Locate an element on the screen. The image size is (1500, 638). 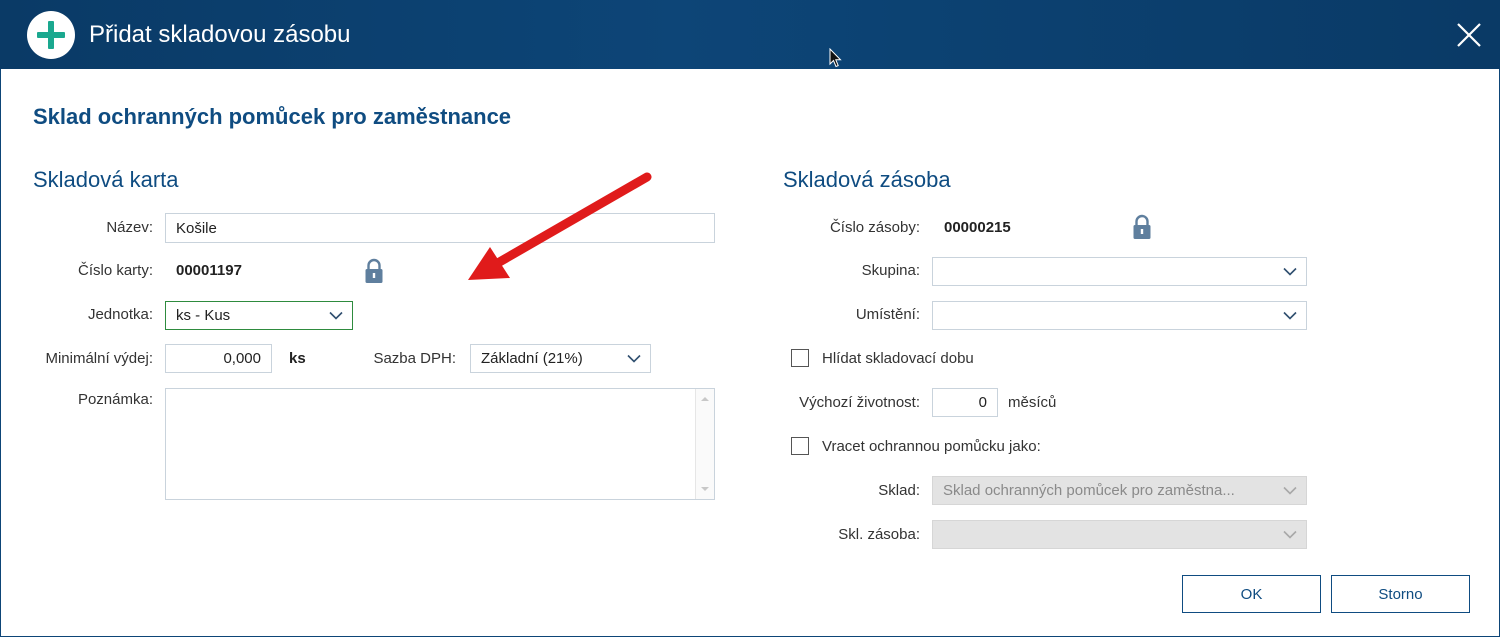
title-bar: Přidat skladovou zásobu is located at coordinates (750, 34).